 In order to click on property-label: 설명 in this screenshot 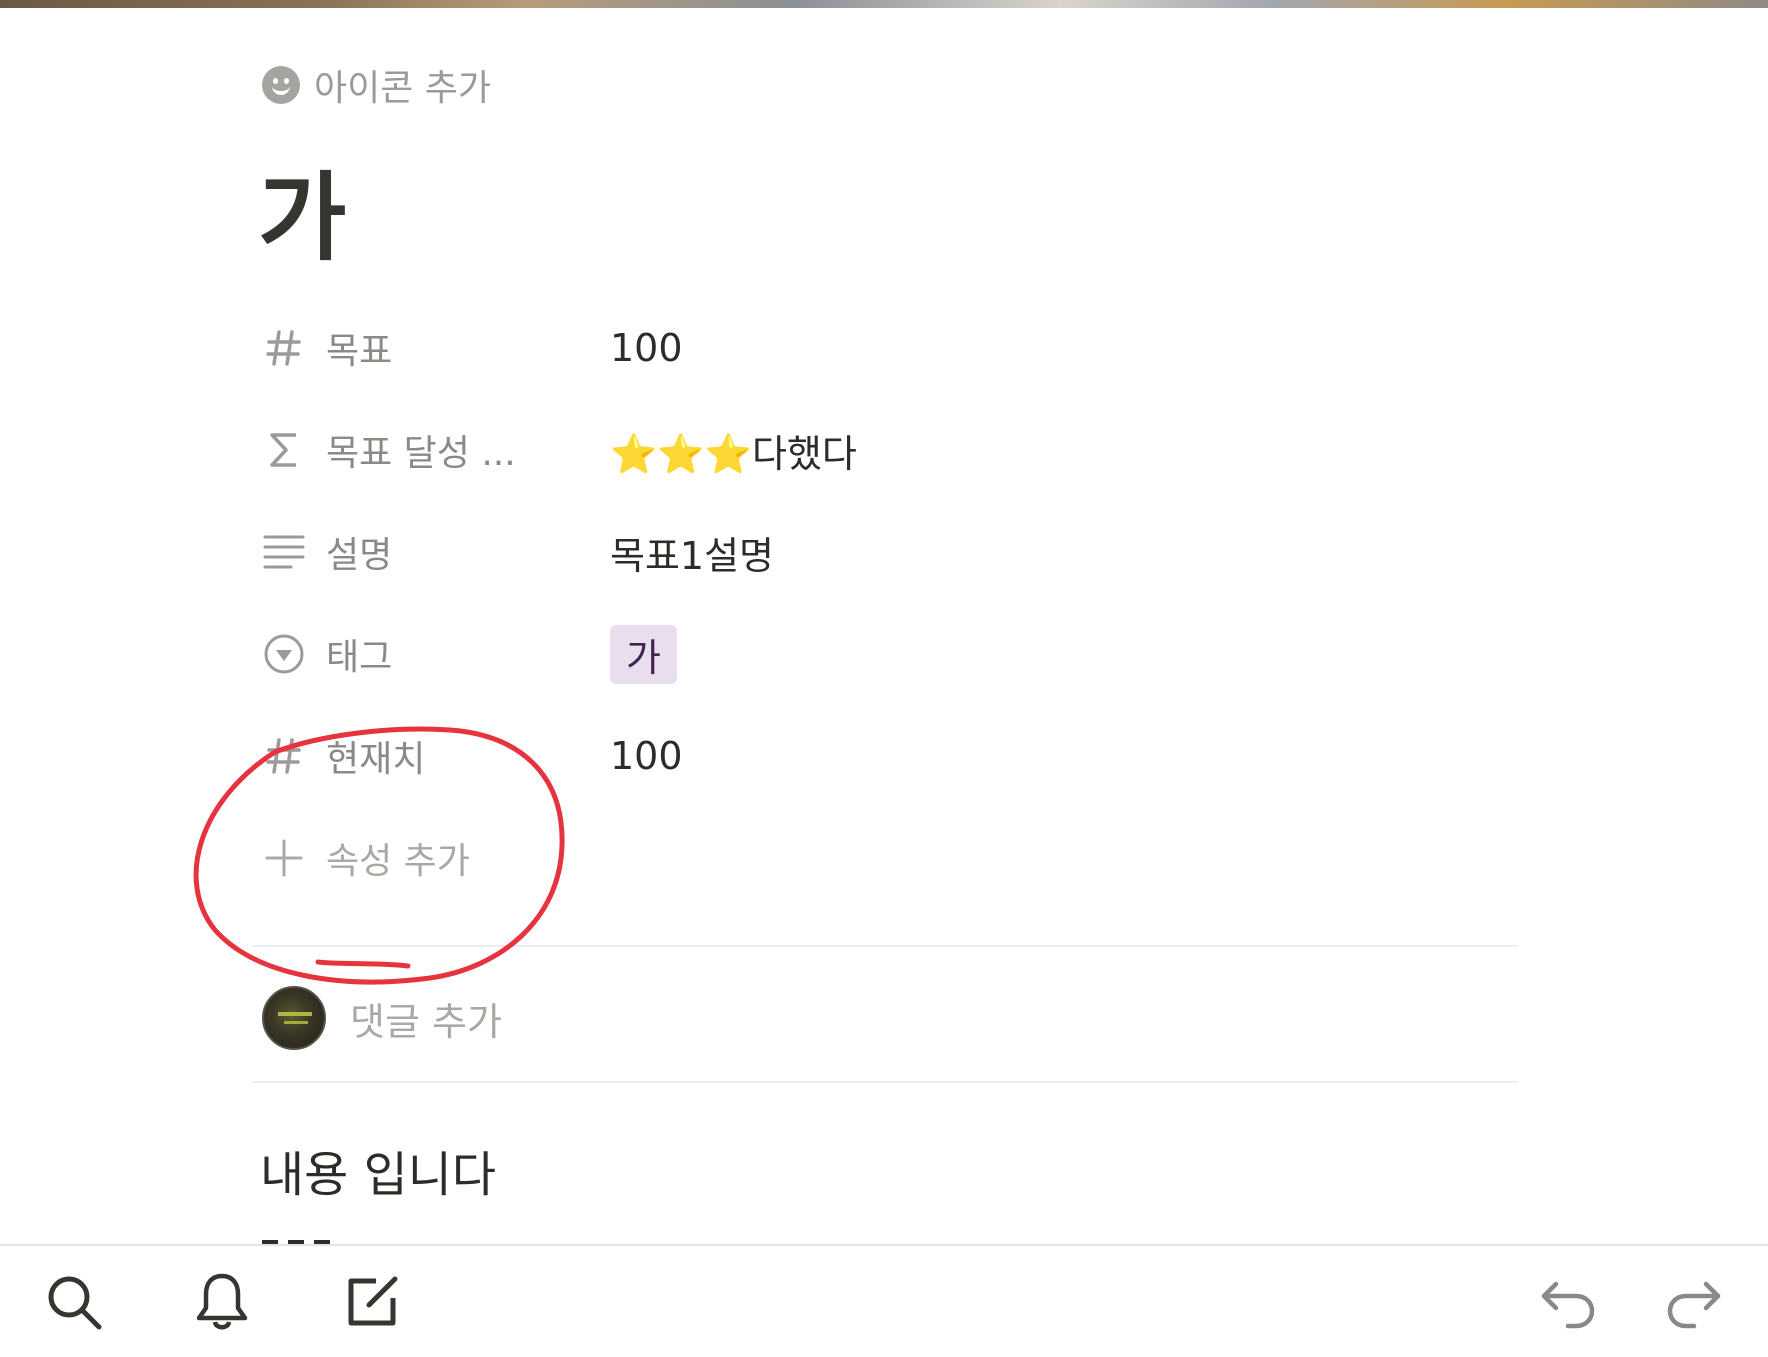, I will do `click(359, 555)`.